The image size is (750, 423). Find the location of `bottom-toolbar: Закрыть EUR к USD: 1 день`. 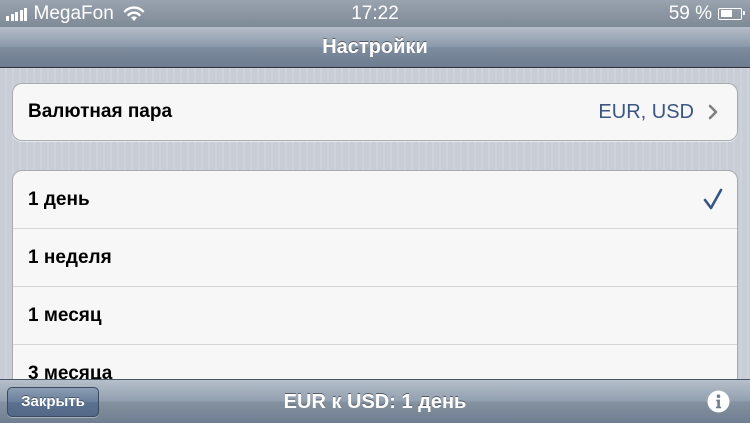

bottom-toolbar: Закрыть EUR к USD: 1 день is located at coordinates (375, 401).